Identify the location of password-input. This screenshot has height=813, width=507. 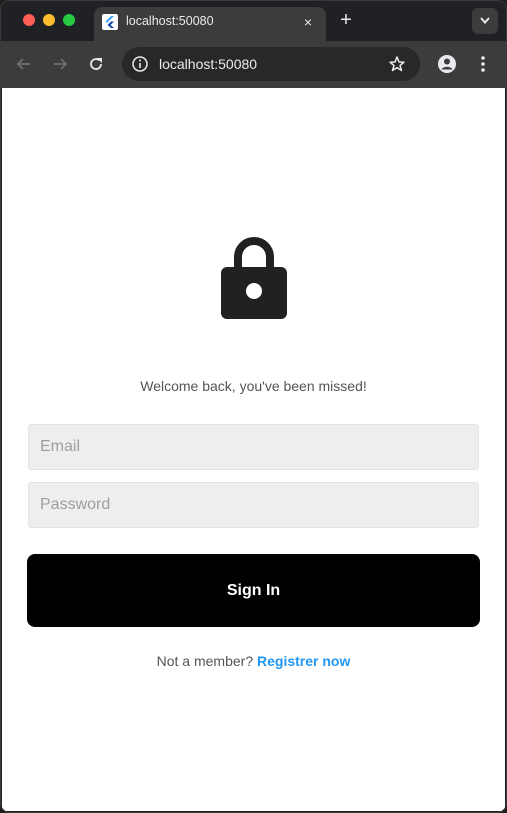
(253, 505).